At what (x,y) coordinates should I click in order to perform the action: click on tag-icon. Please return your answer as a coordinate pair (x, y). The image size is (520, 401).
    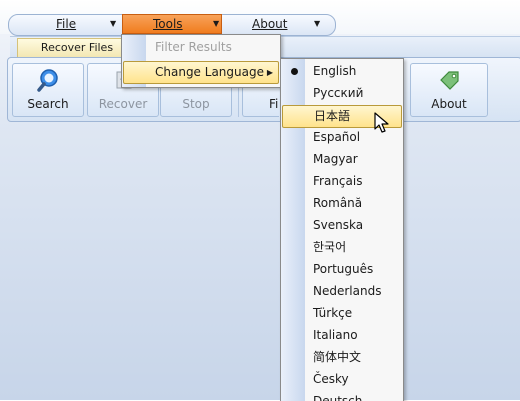
    Looking at the image, I should click on (449, 80).